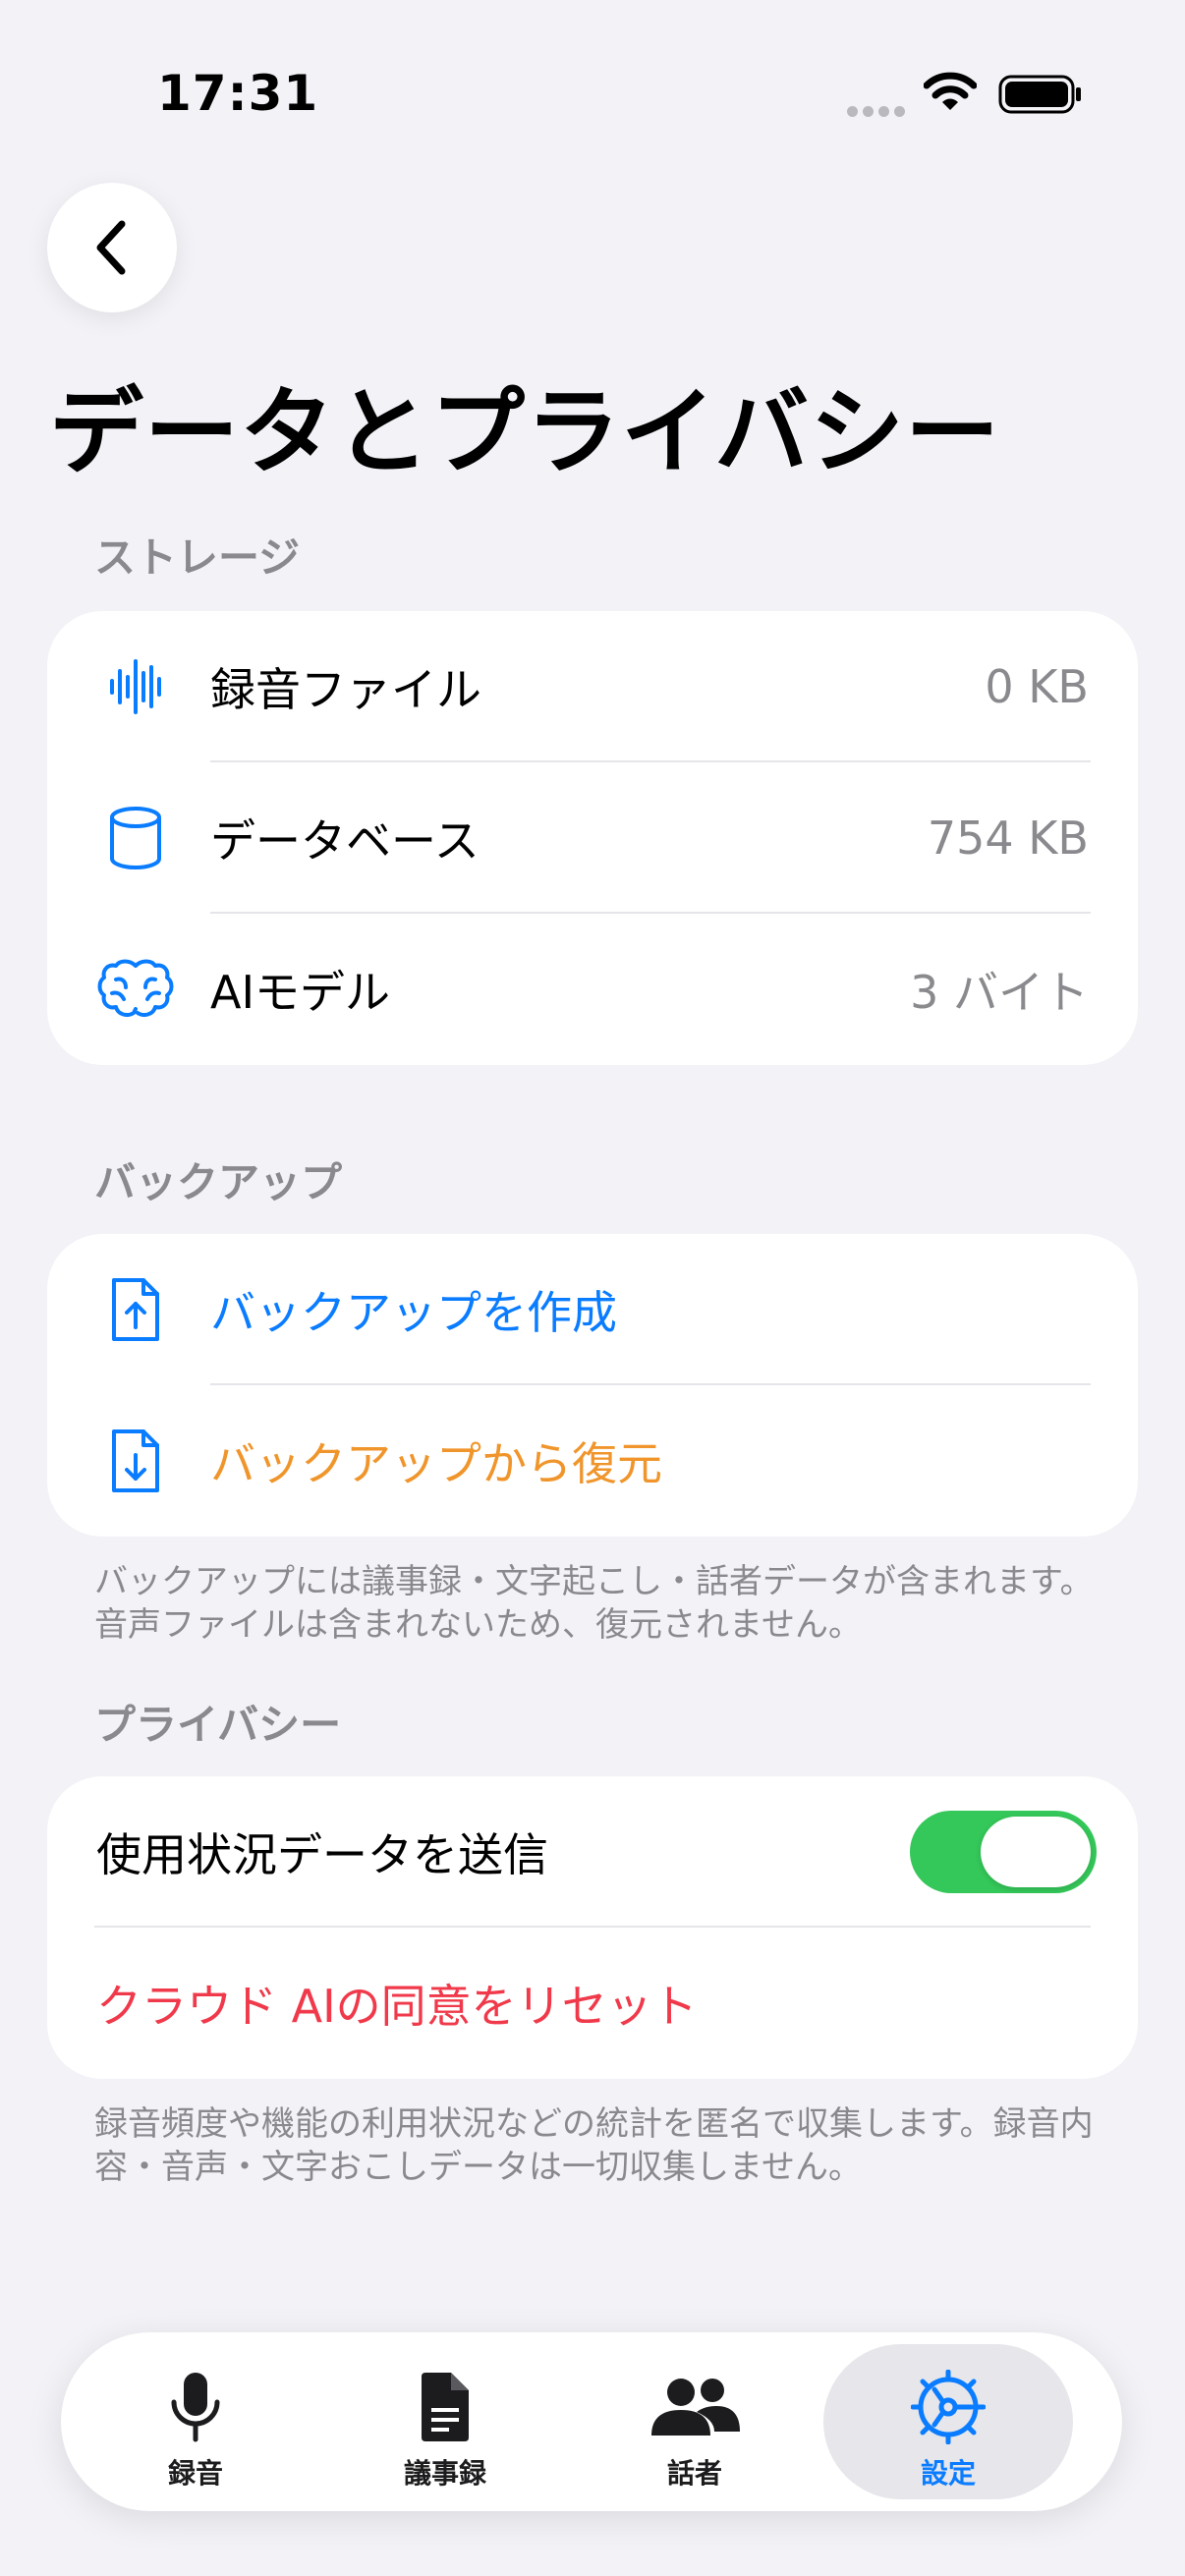 This screenshot has height=2576, width=1185. I want to click on status-time: 17:31, so click(238, 93).